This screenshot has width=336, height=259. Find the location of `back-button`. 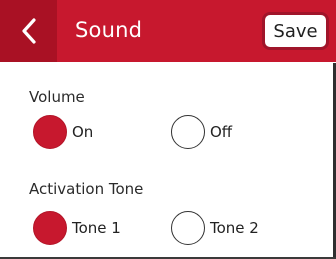

back-button is located at coordinates (28, 31).